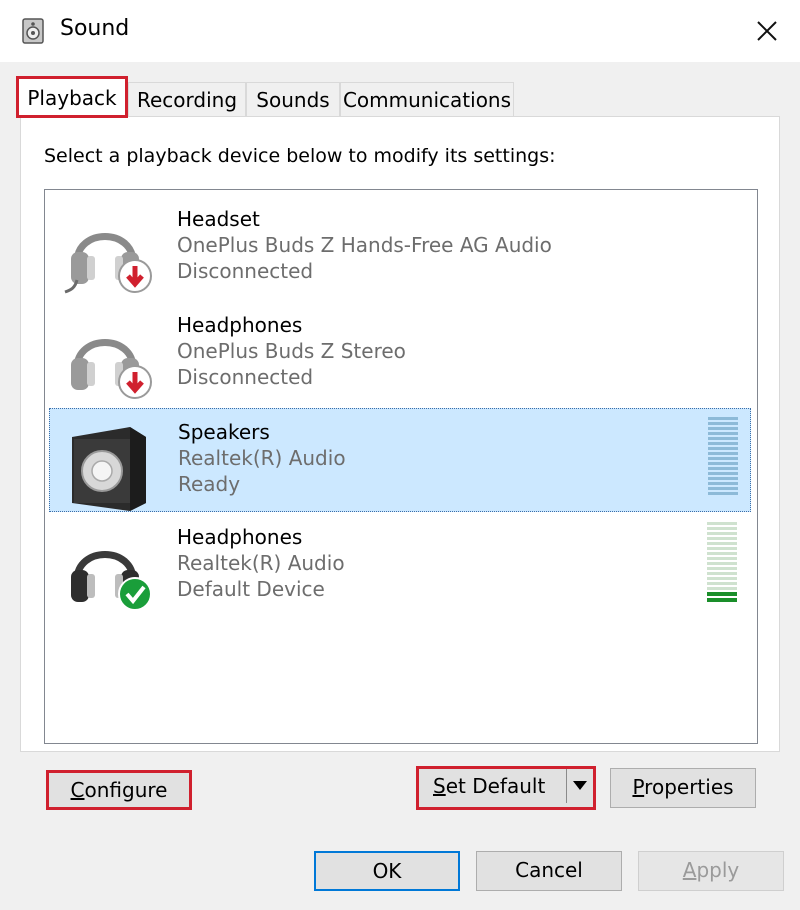  Describe the element at coordinates (111, 581) in the screenshot. I see `headphones-default-icon` at that location.